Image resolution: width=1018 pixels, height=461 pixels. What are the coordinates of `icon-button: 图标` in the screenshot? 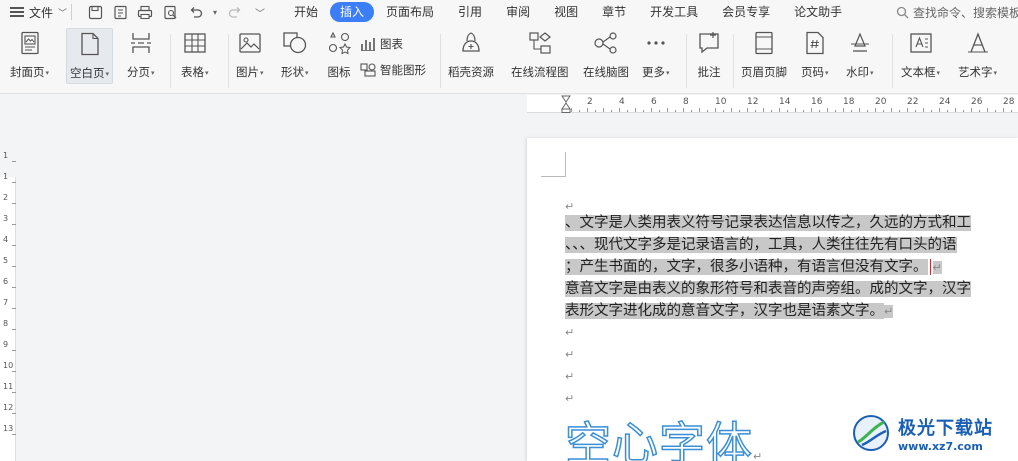 It's located at (339, 55).